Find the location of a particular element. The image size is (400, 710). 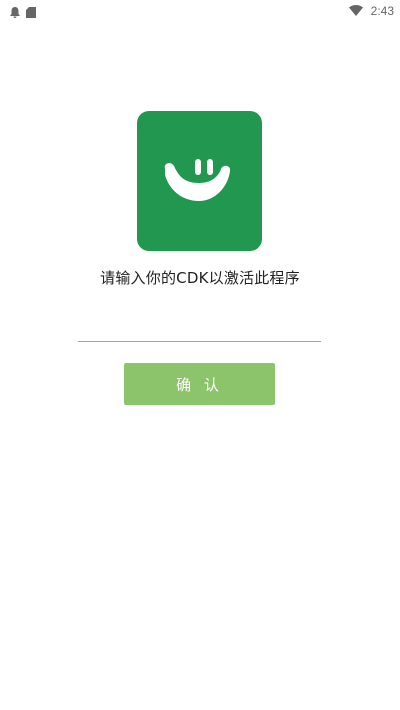

status-left-icons is located at coordinates (23, 12).